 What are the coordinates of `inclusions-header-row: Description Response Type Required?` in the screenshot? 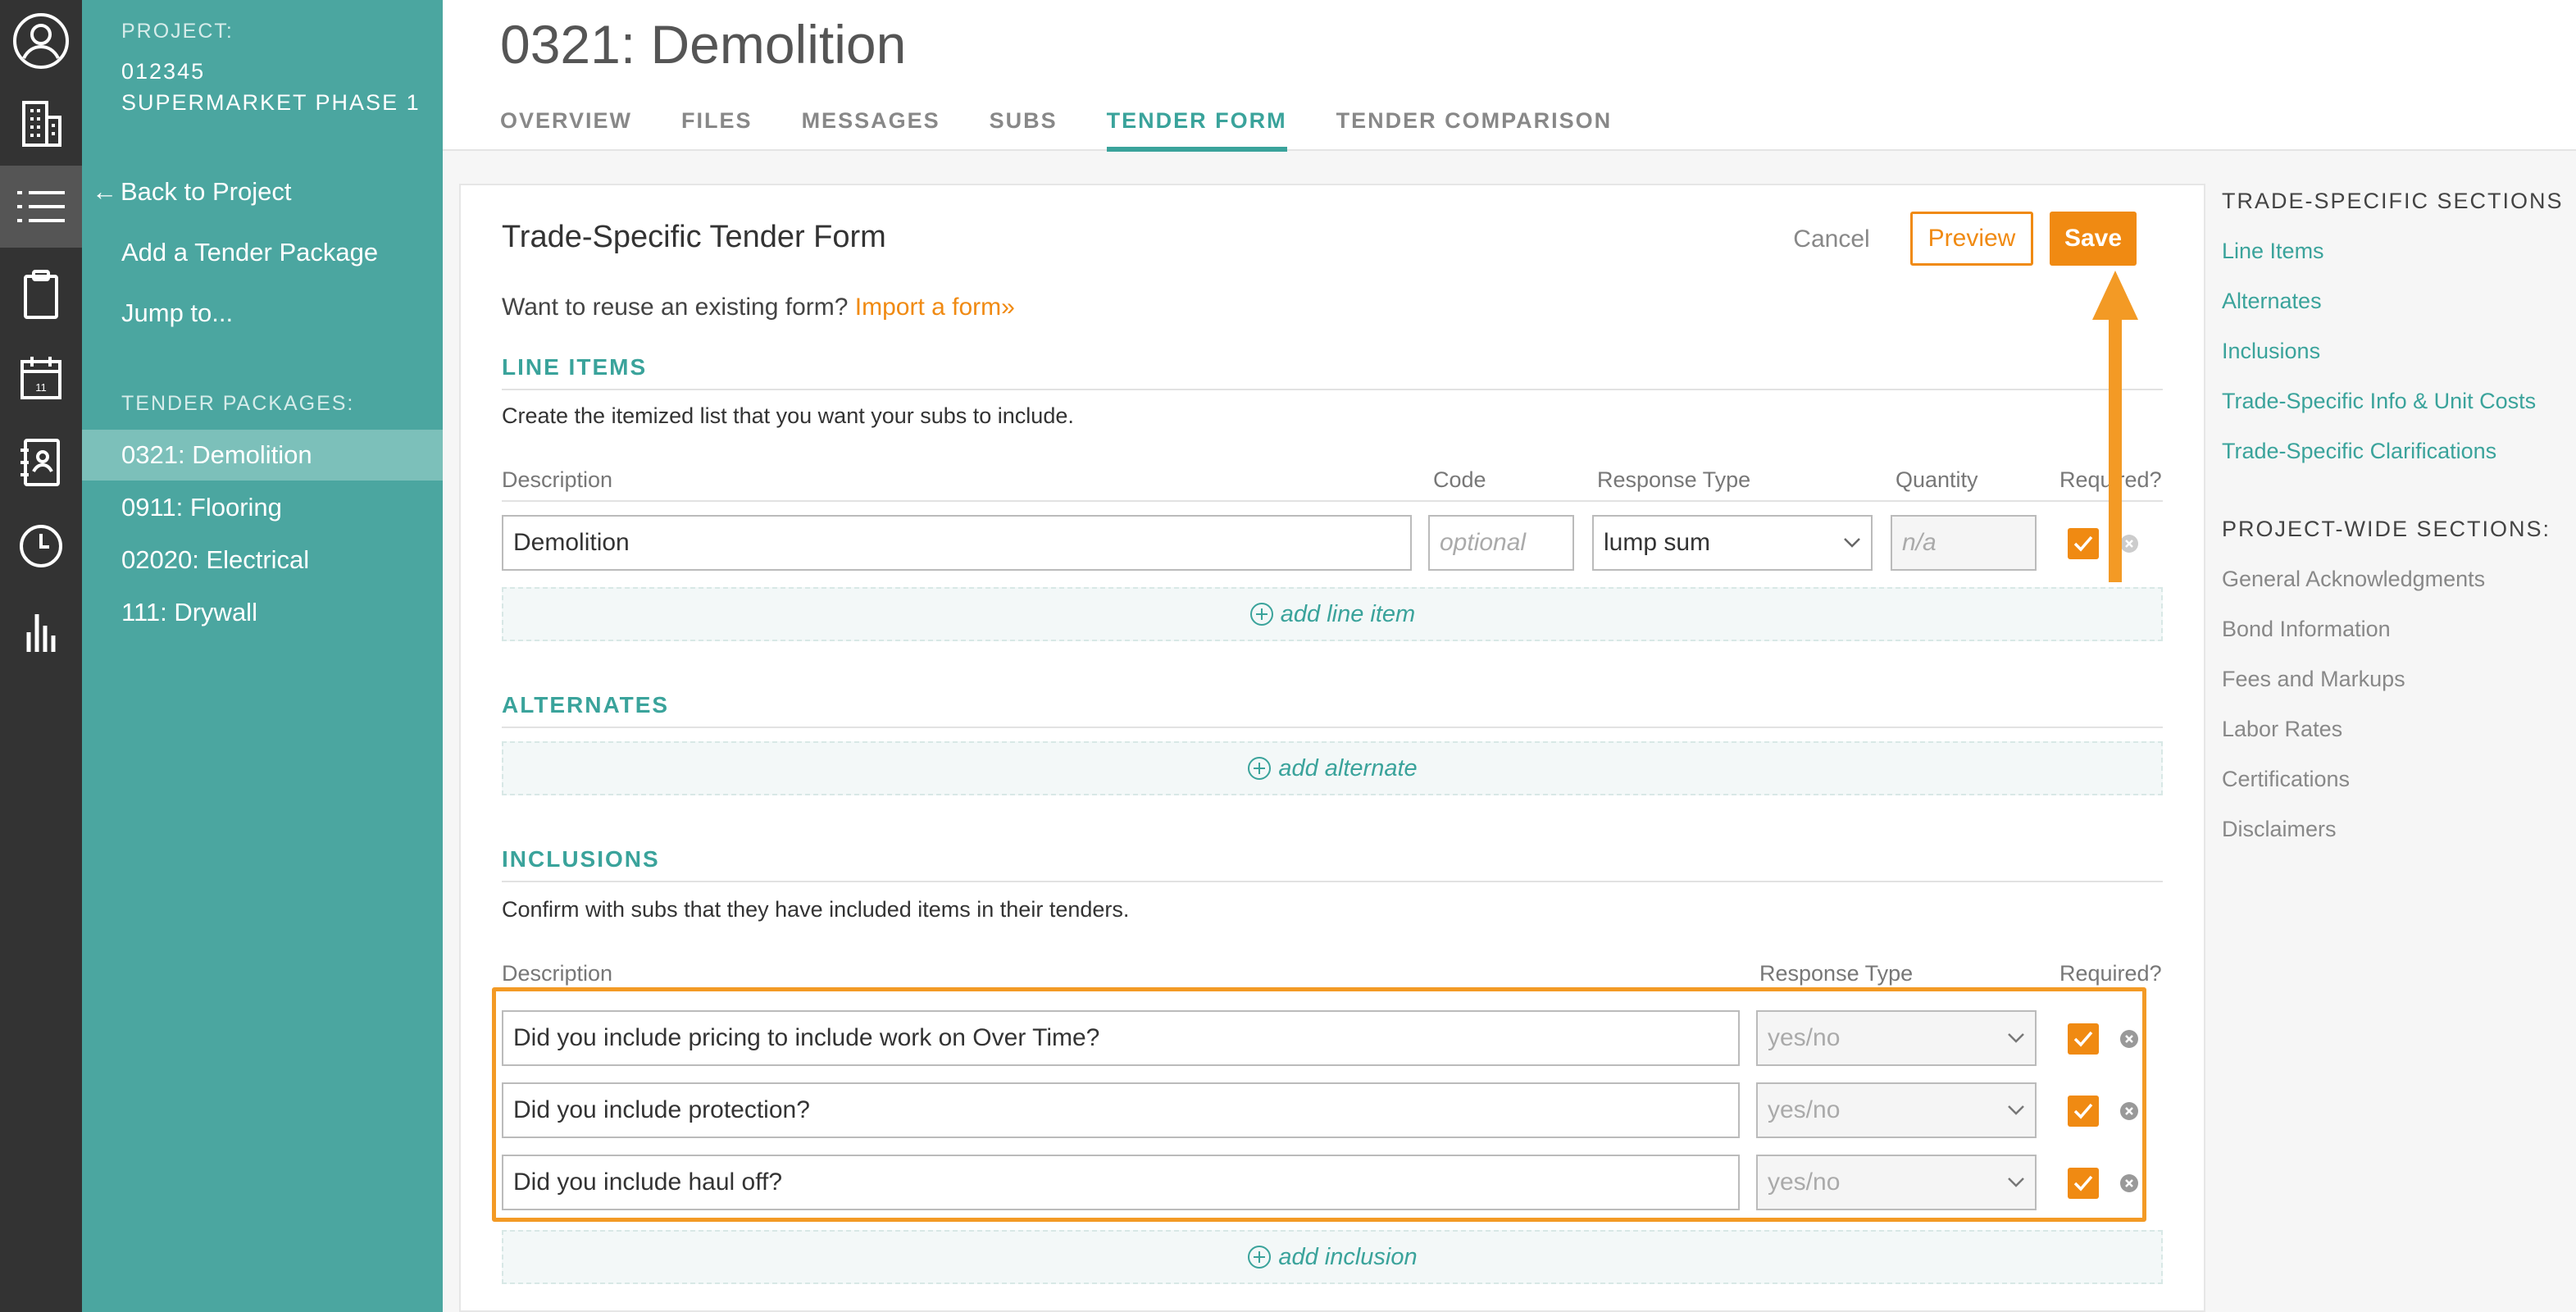 It's located at (1332, 978).